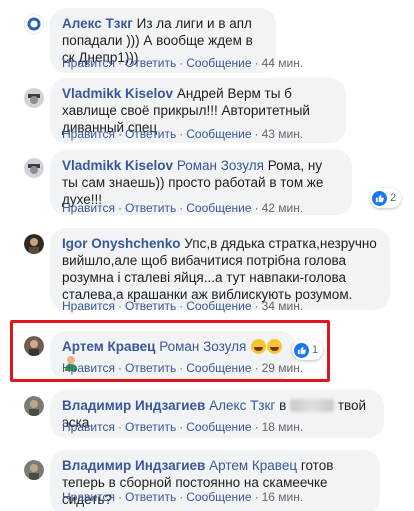 This screenshot has height=511, width=414. I want to click on comment-time: 16 мин., so click(283, 497).